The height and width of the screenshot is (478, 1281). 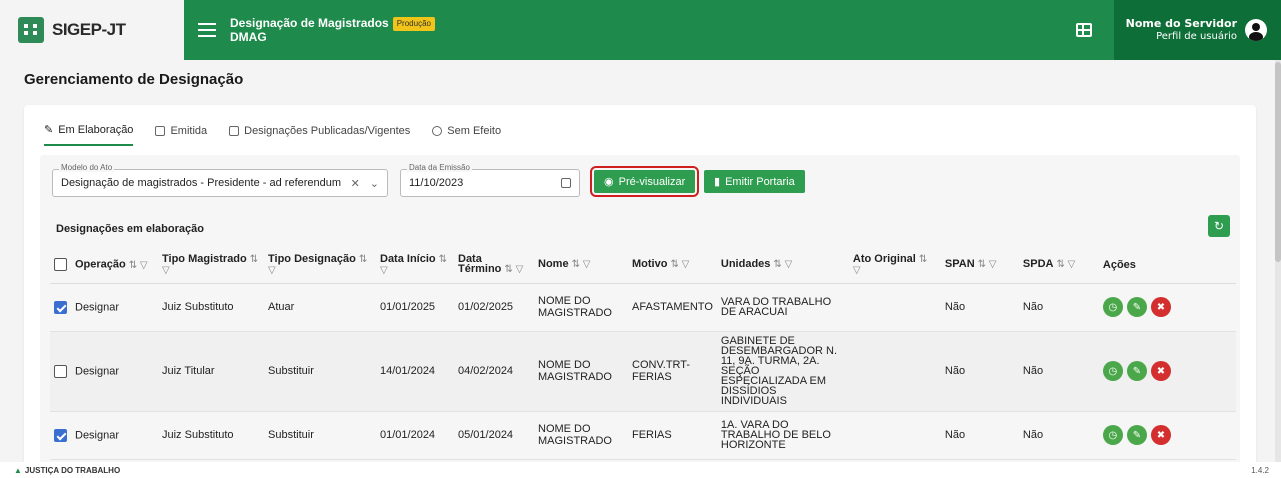 I want to click on tab-emitida: Emitida, so click(x=181, y=134).